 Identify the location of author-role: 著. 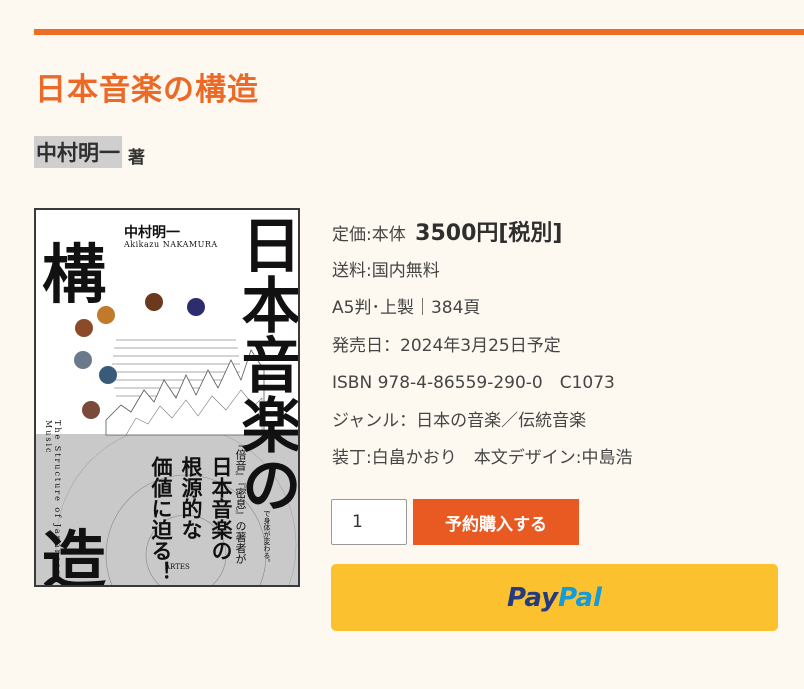
(136, 157).